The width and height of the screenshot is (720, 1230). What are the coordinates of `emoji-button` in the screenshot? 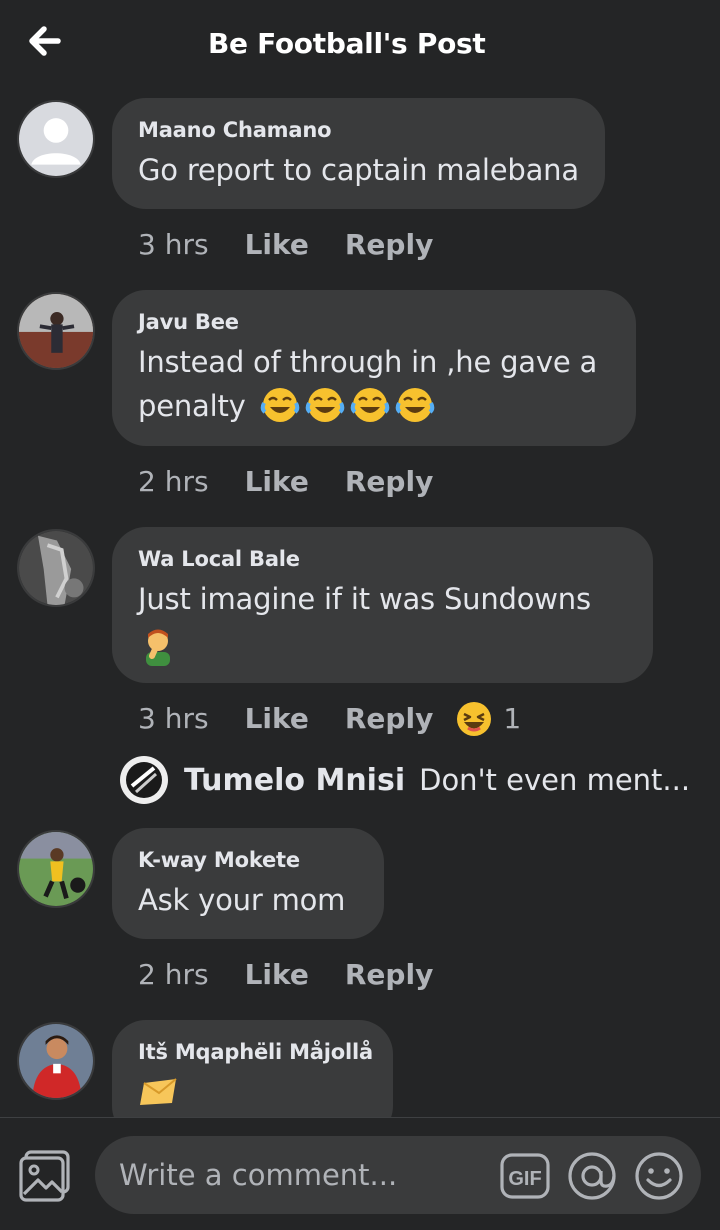 It's located at (659, 1176).